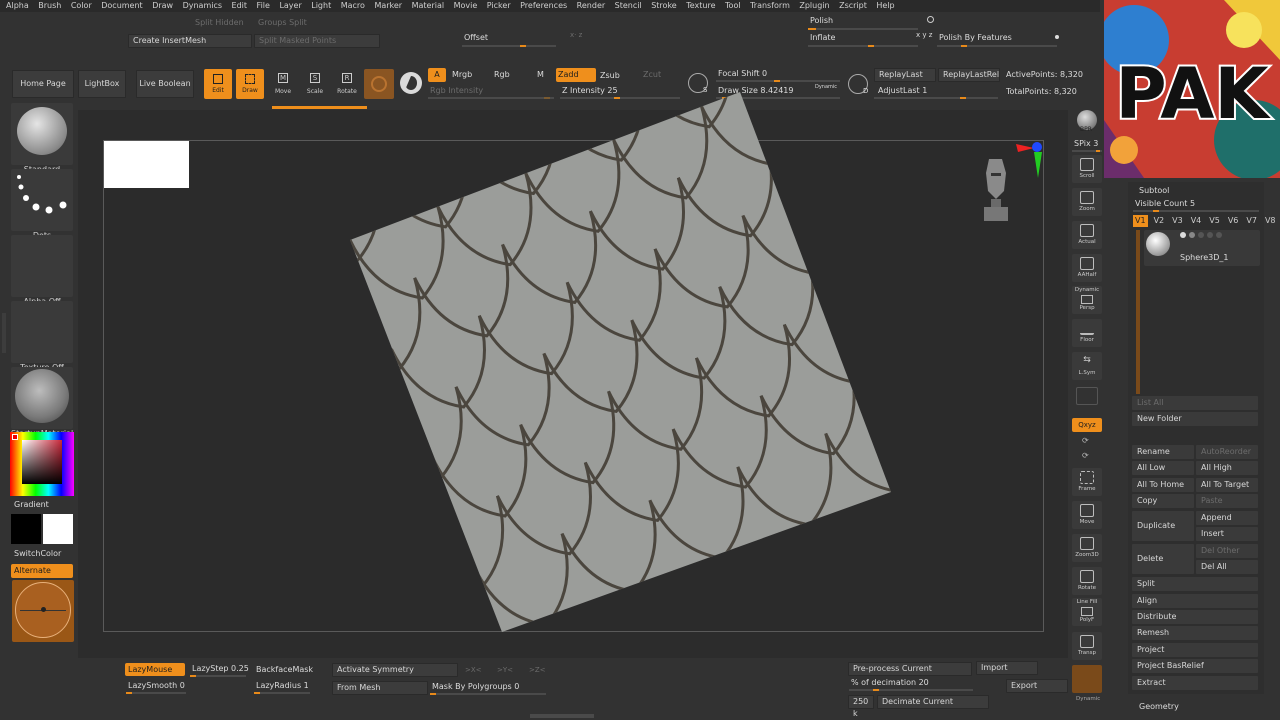 The height and width of the screenshot is (720, 1280). I want to click on polish-slider: Polish, so click(821, 20).